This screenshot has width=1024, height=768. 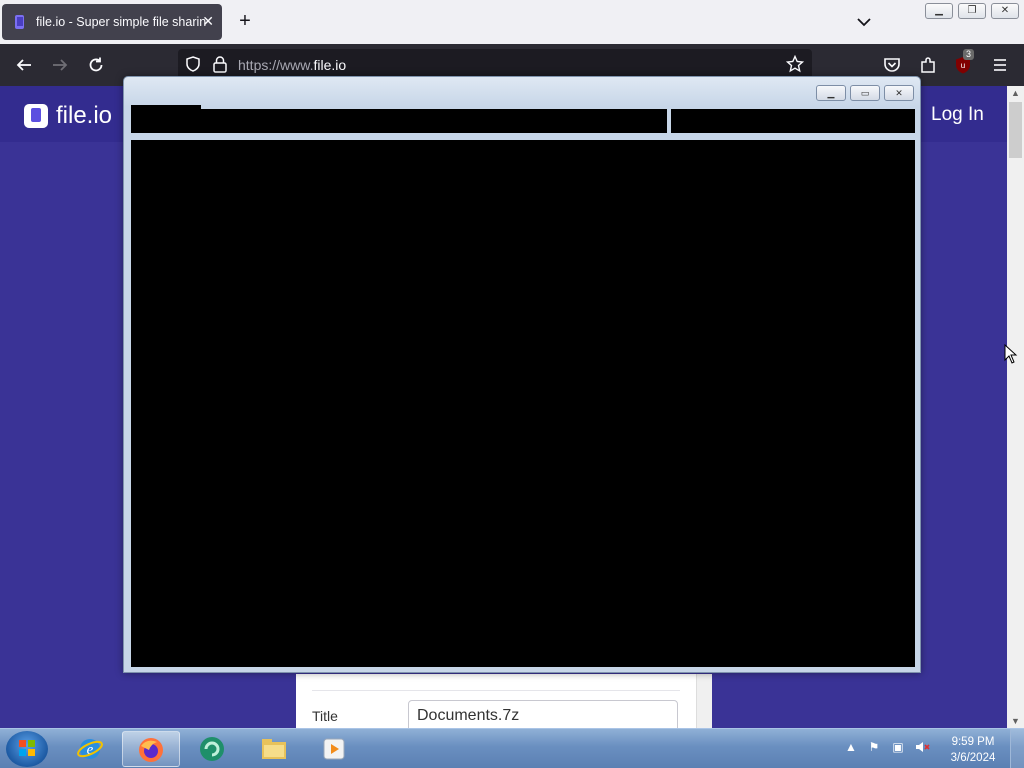 What do you see at coordinates (973, 750) in the screenshot?
I see `system-clock: 9:59 PM 3/6/2024` at bounding box center [973, 750].